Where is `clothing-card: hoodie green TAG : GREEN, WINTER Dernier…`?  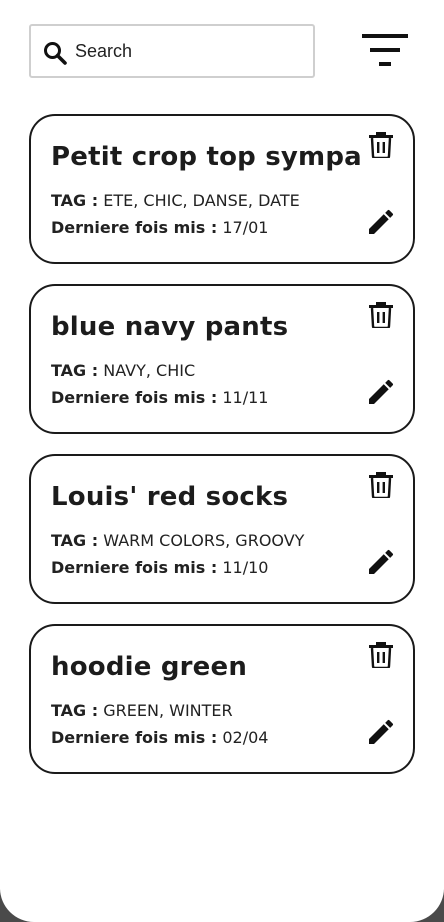
clothing-card: hoodie green TAG : GREEN, WINTER Dernier… is located at coordinates (222, 699).